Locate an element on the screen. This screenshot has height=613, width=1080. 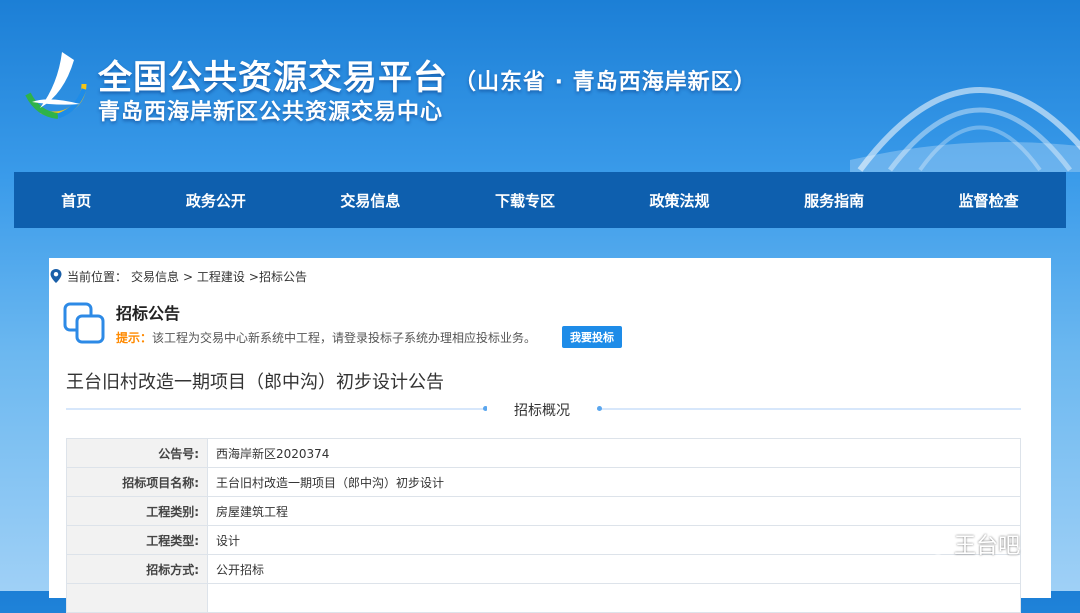
notice-heading: 招标公告 is located at coordinates (148, 313).